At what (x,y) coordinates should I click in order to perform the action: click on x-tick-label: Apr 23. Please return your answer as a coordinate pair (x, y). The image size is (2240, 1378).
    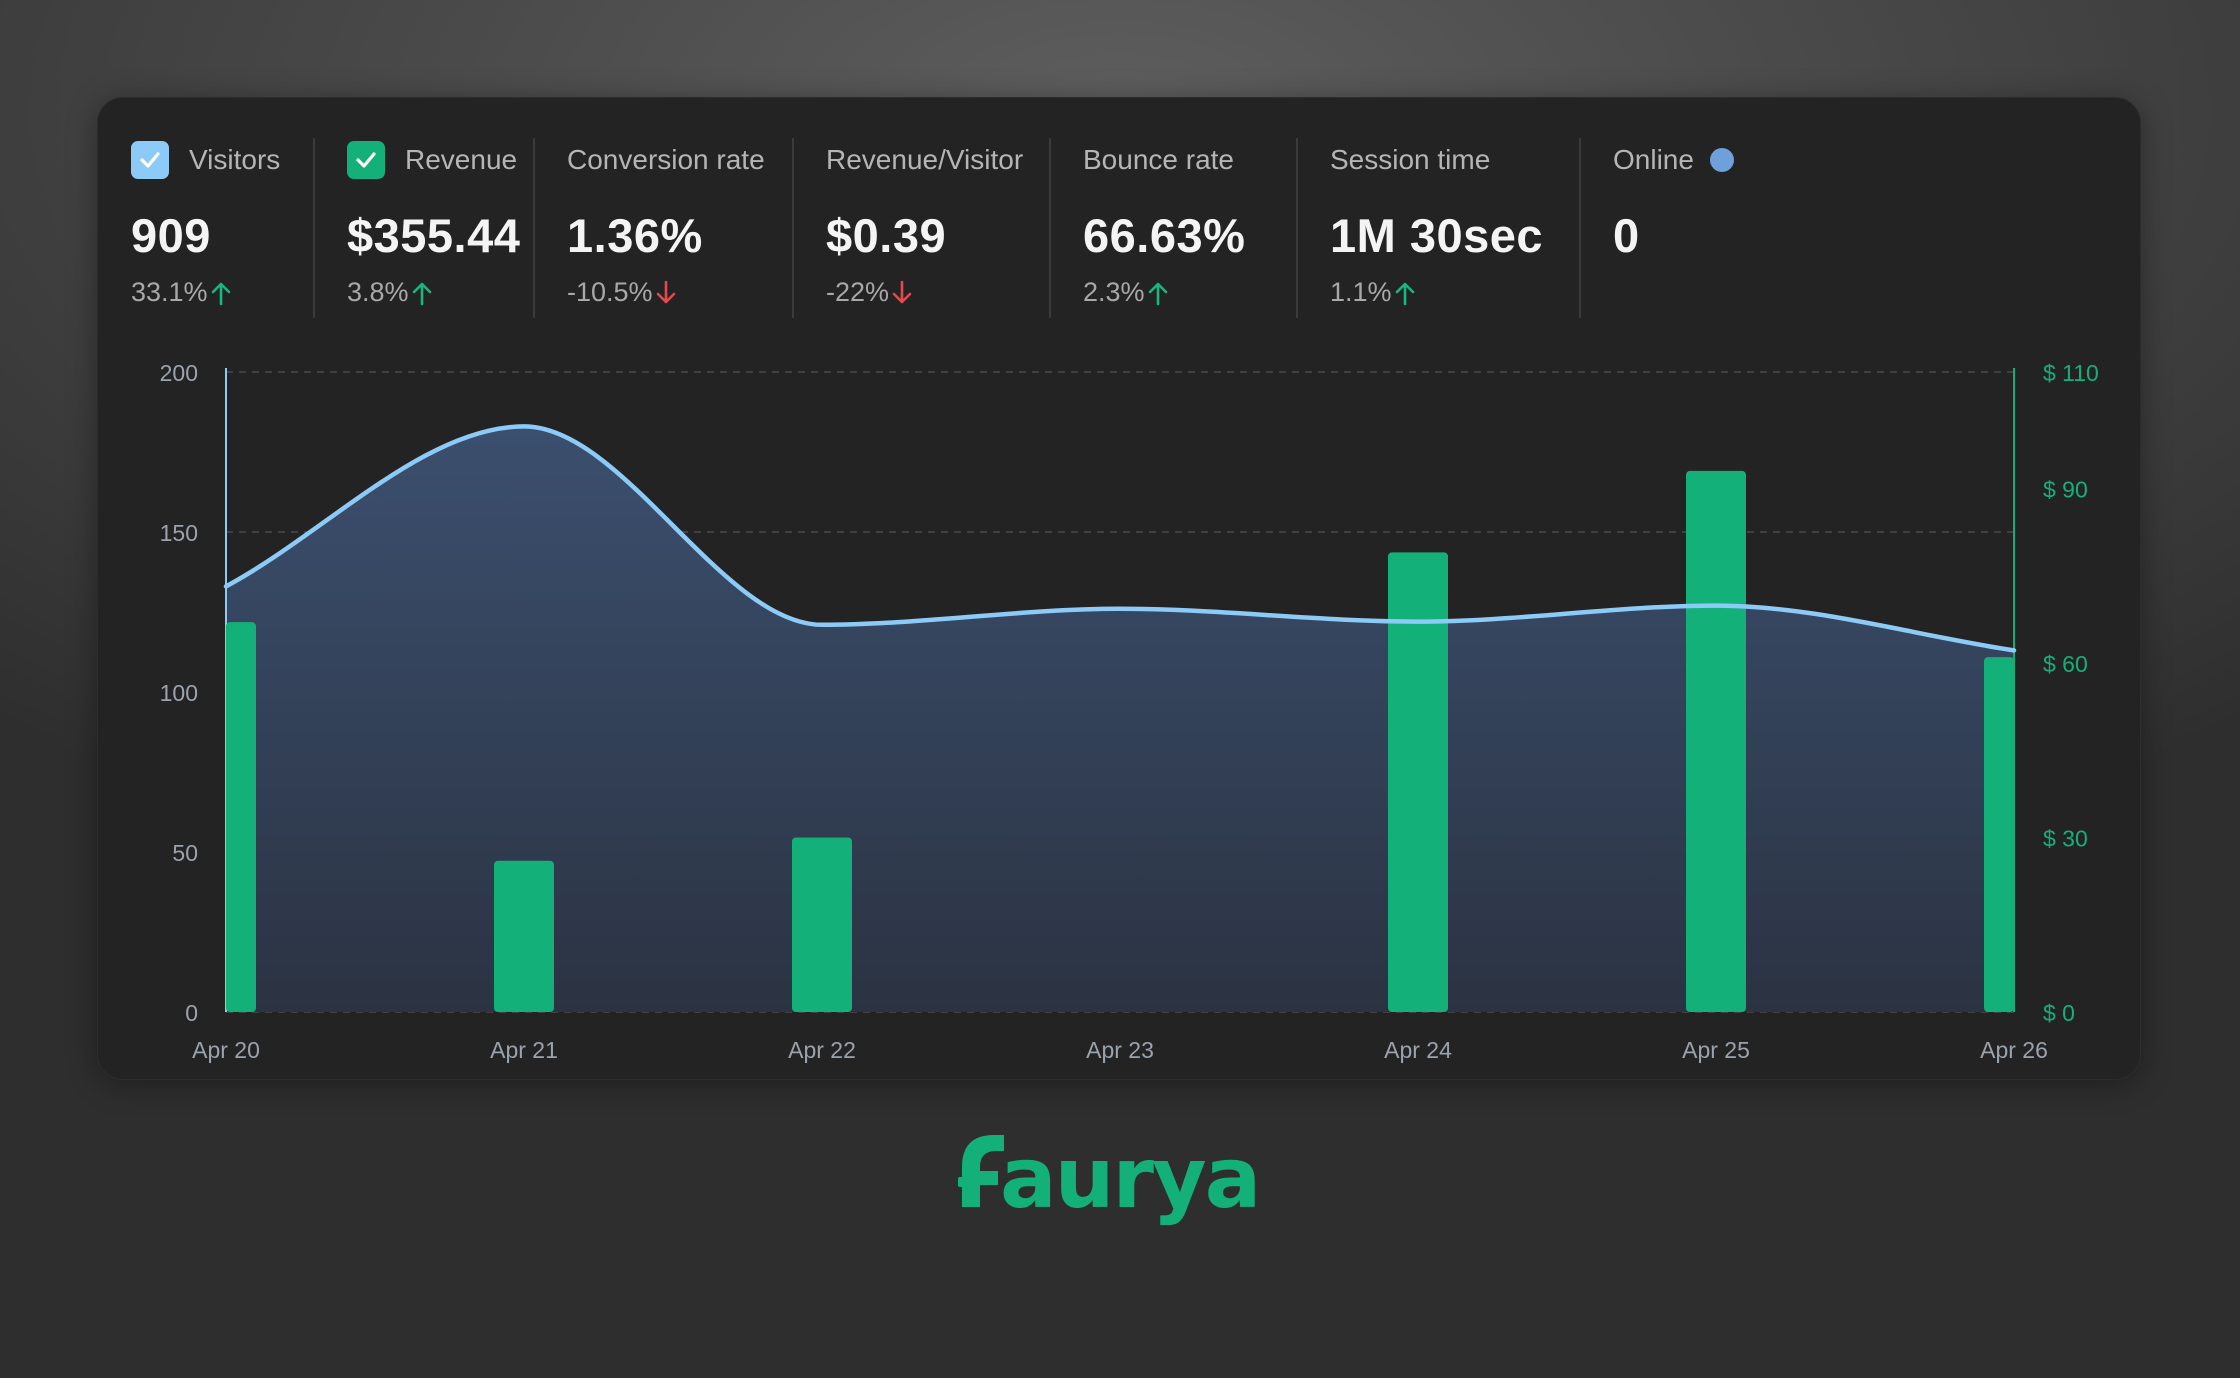
    Looking at the image, I should click on (1120, 1050).